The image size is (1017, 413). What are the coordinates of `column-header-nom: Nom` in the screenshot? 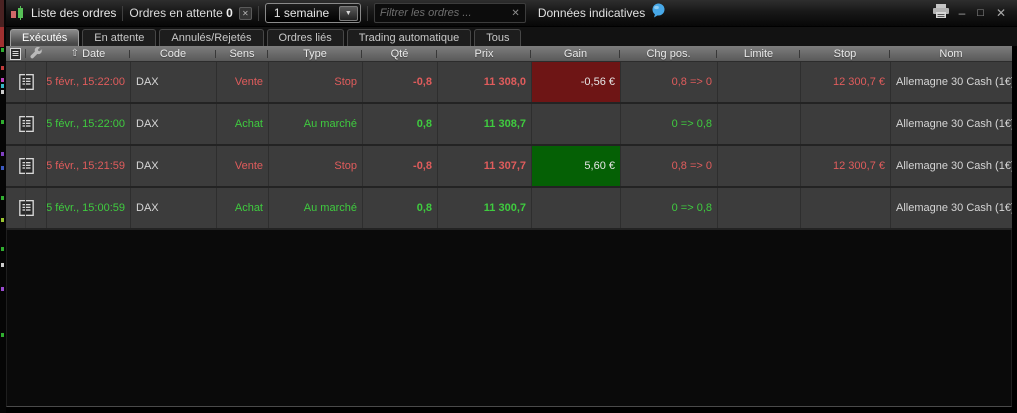 It's located at (951, 53).